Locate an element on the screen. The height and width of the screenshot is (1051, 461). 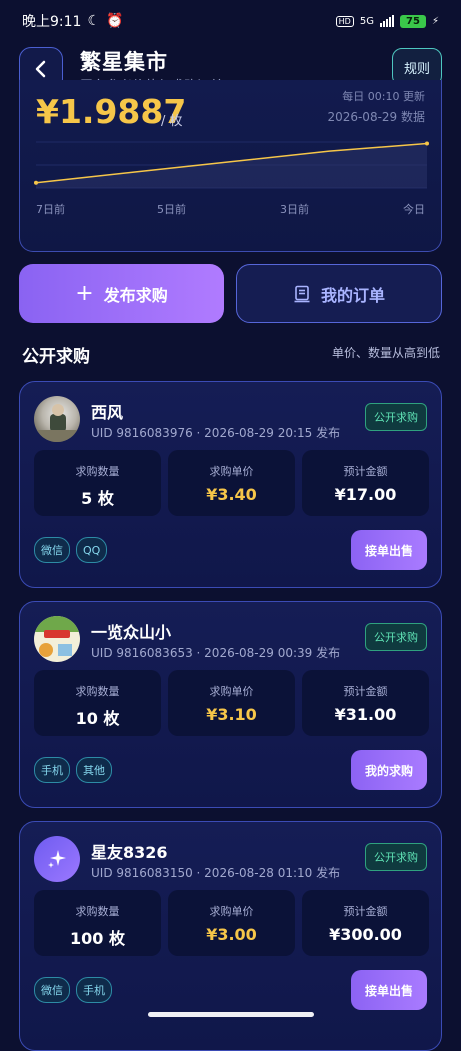
x-tick-label: 今日 is located at coordinates (414, 209).